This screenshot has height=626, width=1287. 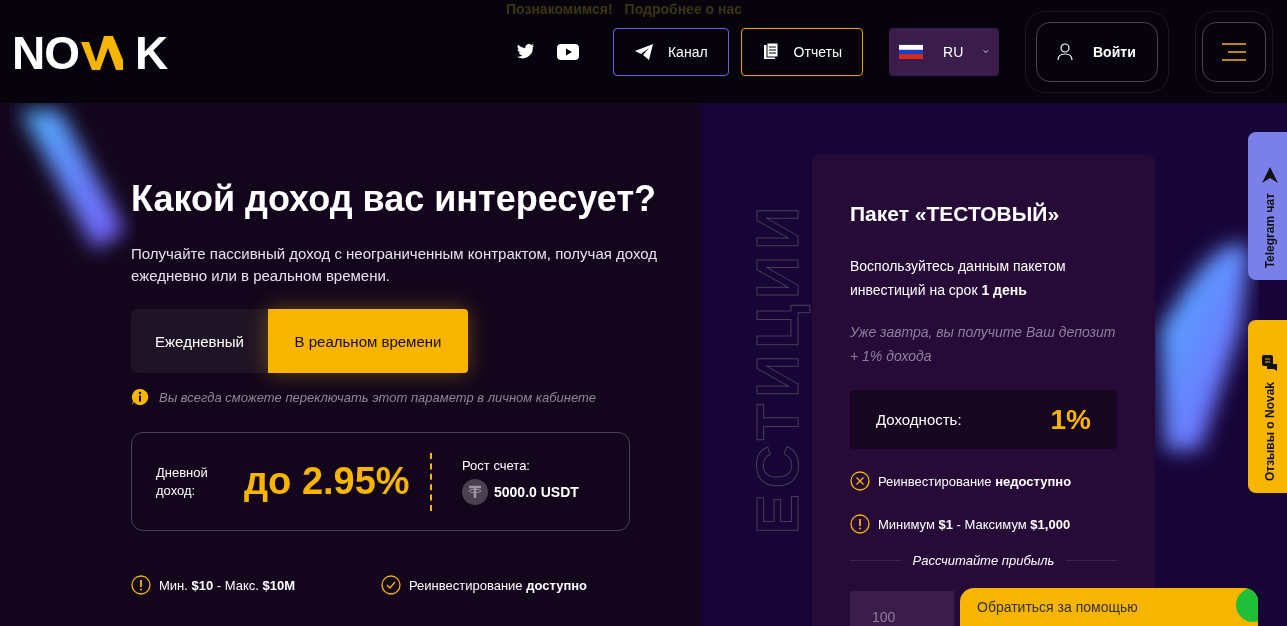 I want to click on reports-button: Отчеты, so click(x=801, y=51).